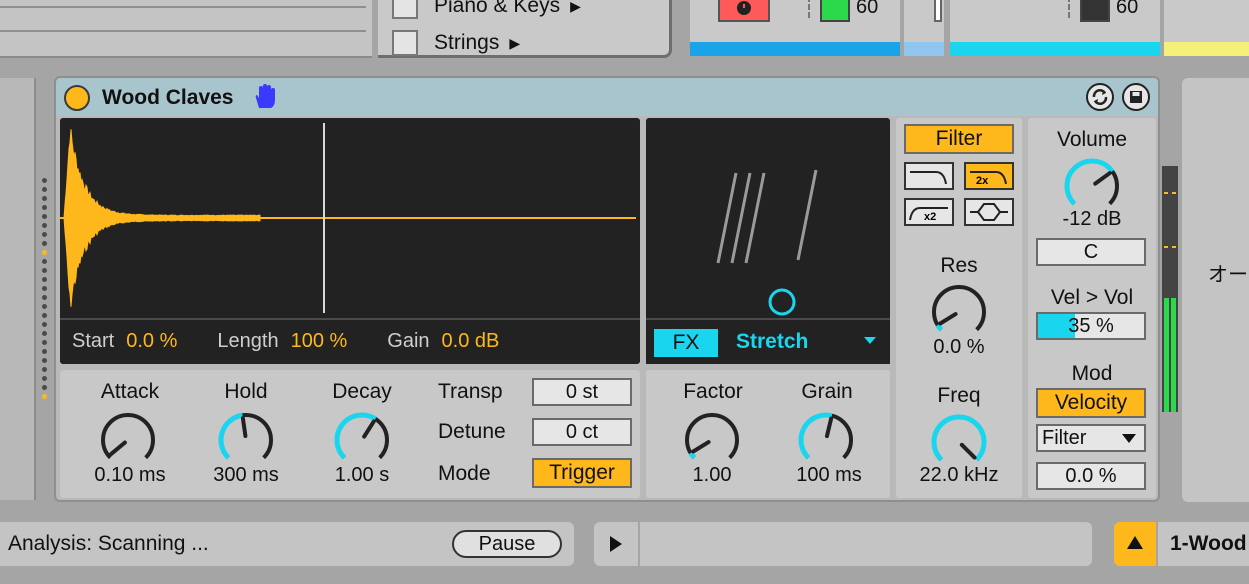 The image size is (1249, 584). Describe the element at coordinates (18, 289) in the screenshot. I see `previous-device-edge` at that location.